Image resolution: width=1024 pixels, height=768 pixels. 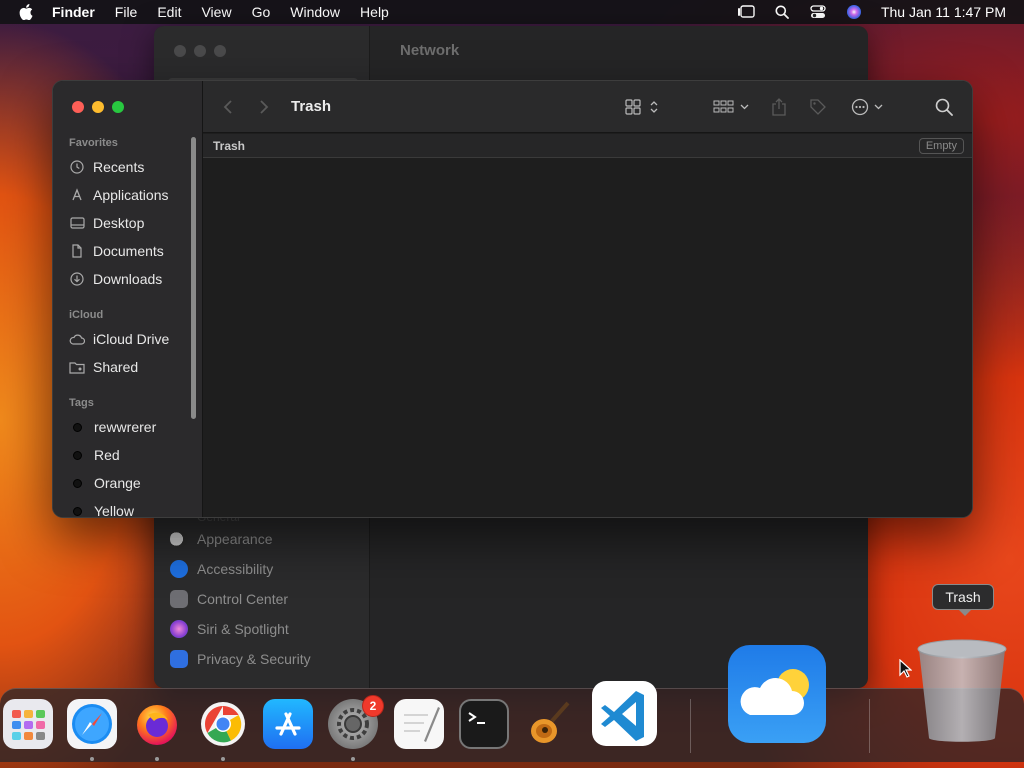 What do you see at coordinates (116, 251) in the screenshot?
I see `sidebar-item-documents: Documents` at bounding box center [116, 251].